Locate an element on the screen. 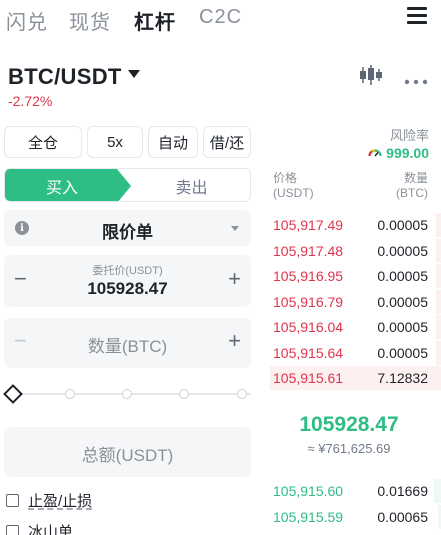 This screenshot has height=535, width=441. ask-row: 105,915.61 7.12832 is located at coordinates (355, 378).